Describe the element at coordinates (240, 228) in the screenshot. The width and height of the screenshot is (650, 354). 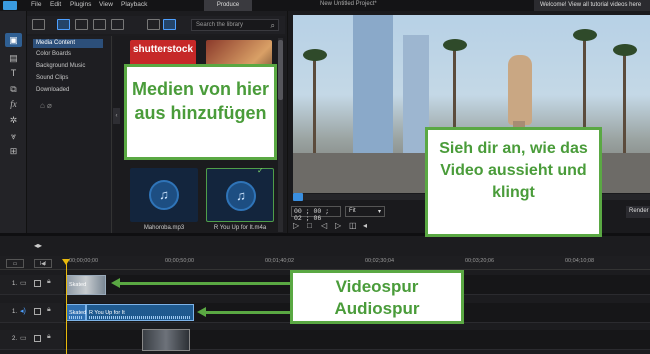
I see `media-item-name: R You Up for It.m4a` at that location.